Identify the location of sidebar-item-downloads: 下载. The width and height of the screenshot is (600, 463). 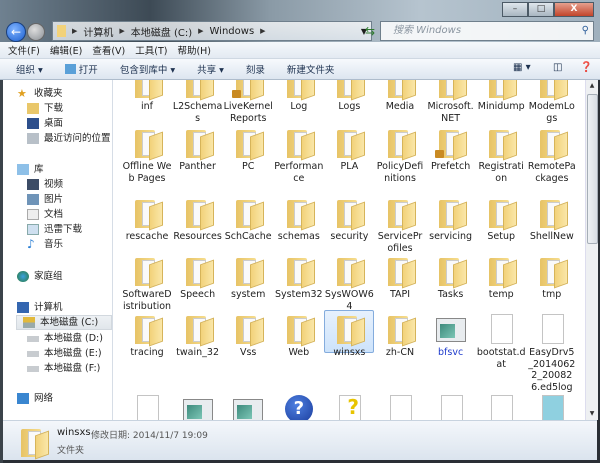
(45, 108).